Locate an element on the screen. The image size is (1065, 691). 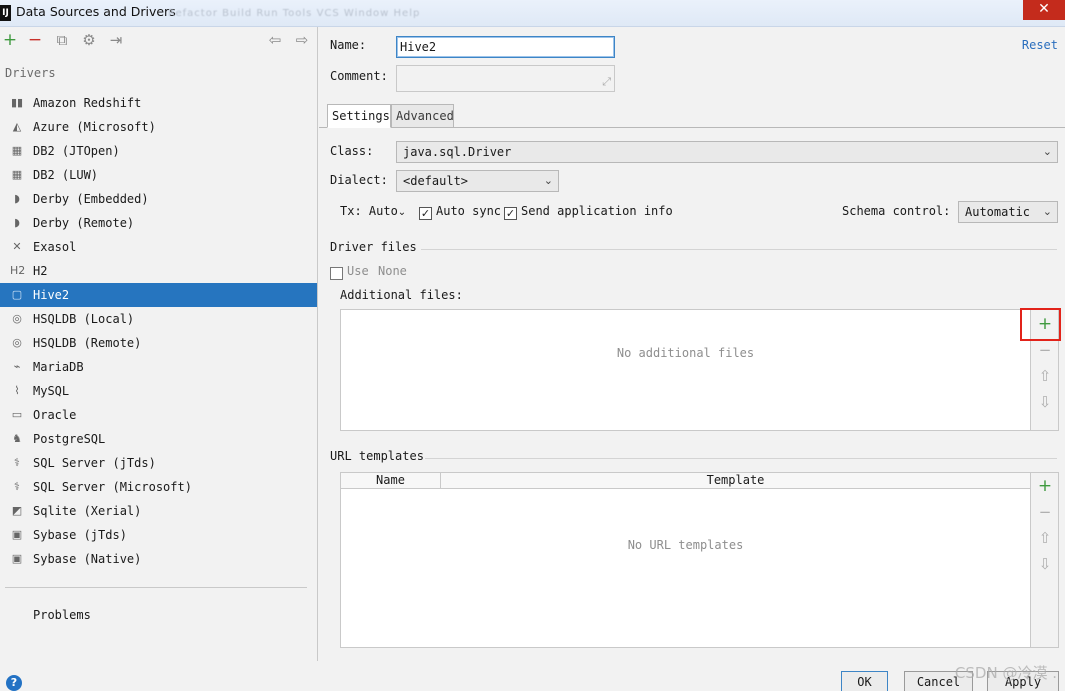
driver-icon: ⚕ is located at coordinates (17, 462).